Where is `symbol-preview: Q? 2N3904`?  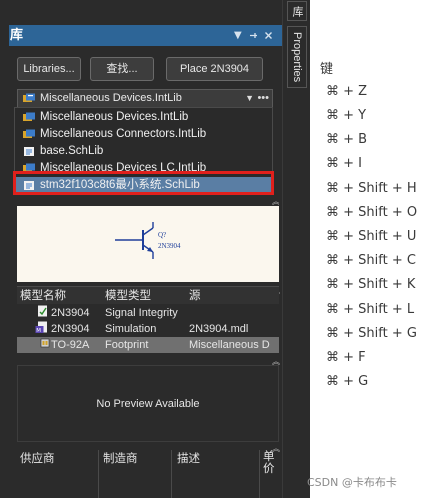
symbol-preview: Q? 2N3904 is located at coordinates (148, 244).